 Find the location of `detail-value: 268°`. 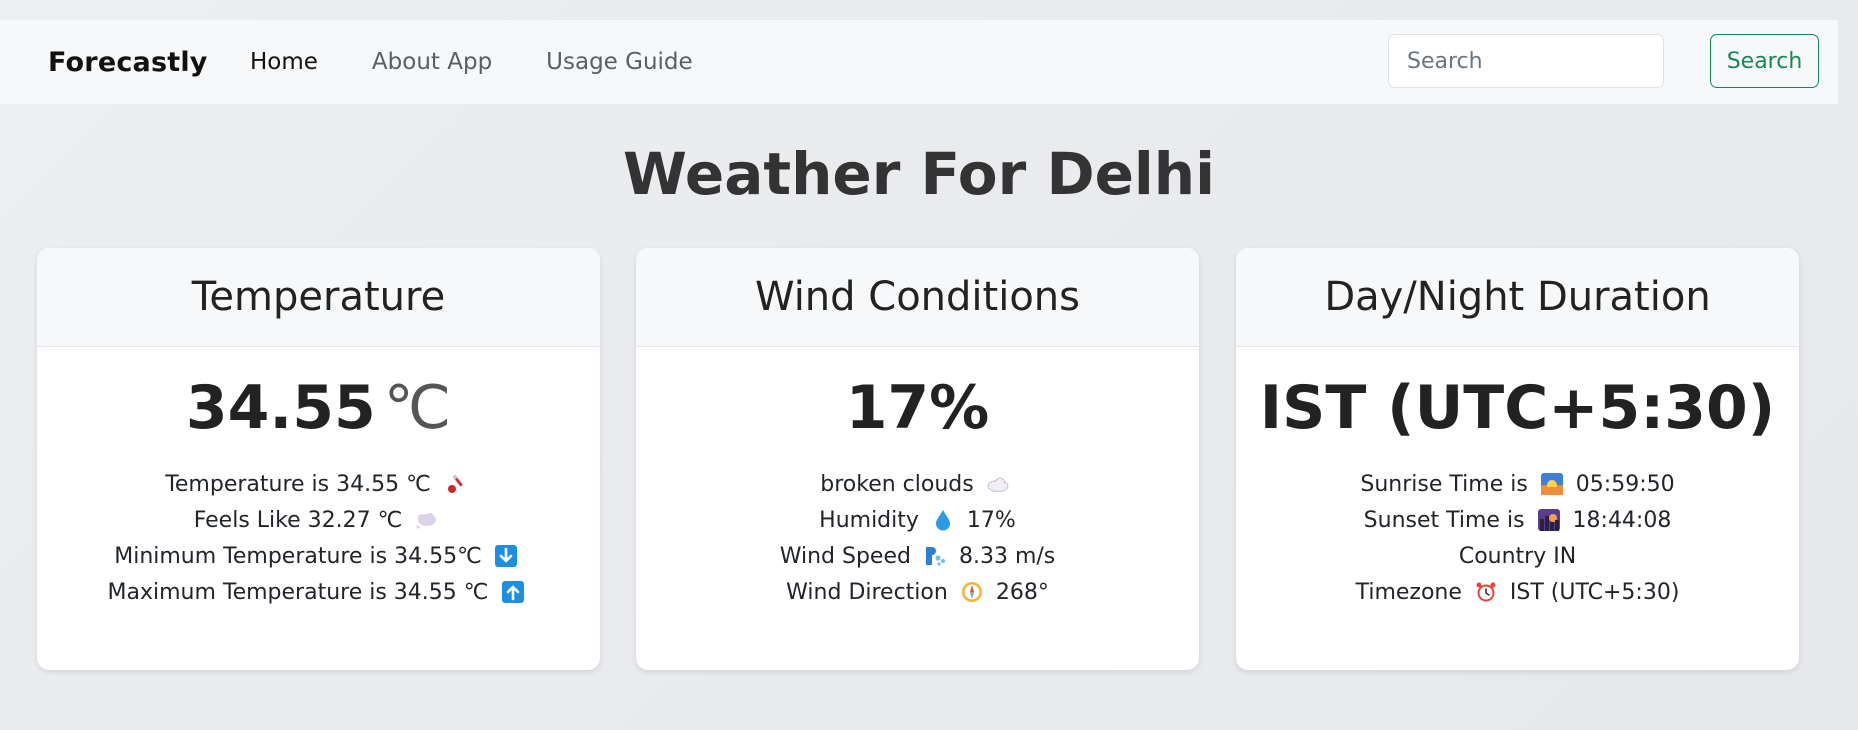

detail-value: 268° is located at coordinates (1022, 592).